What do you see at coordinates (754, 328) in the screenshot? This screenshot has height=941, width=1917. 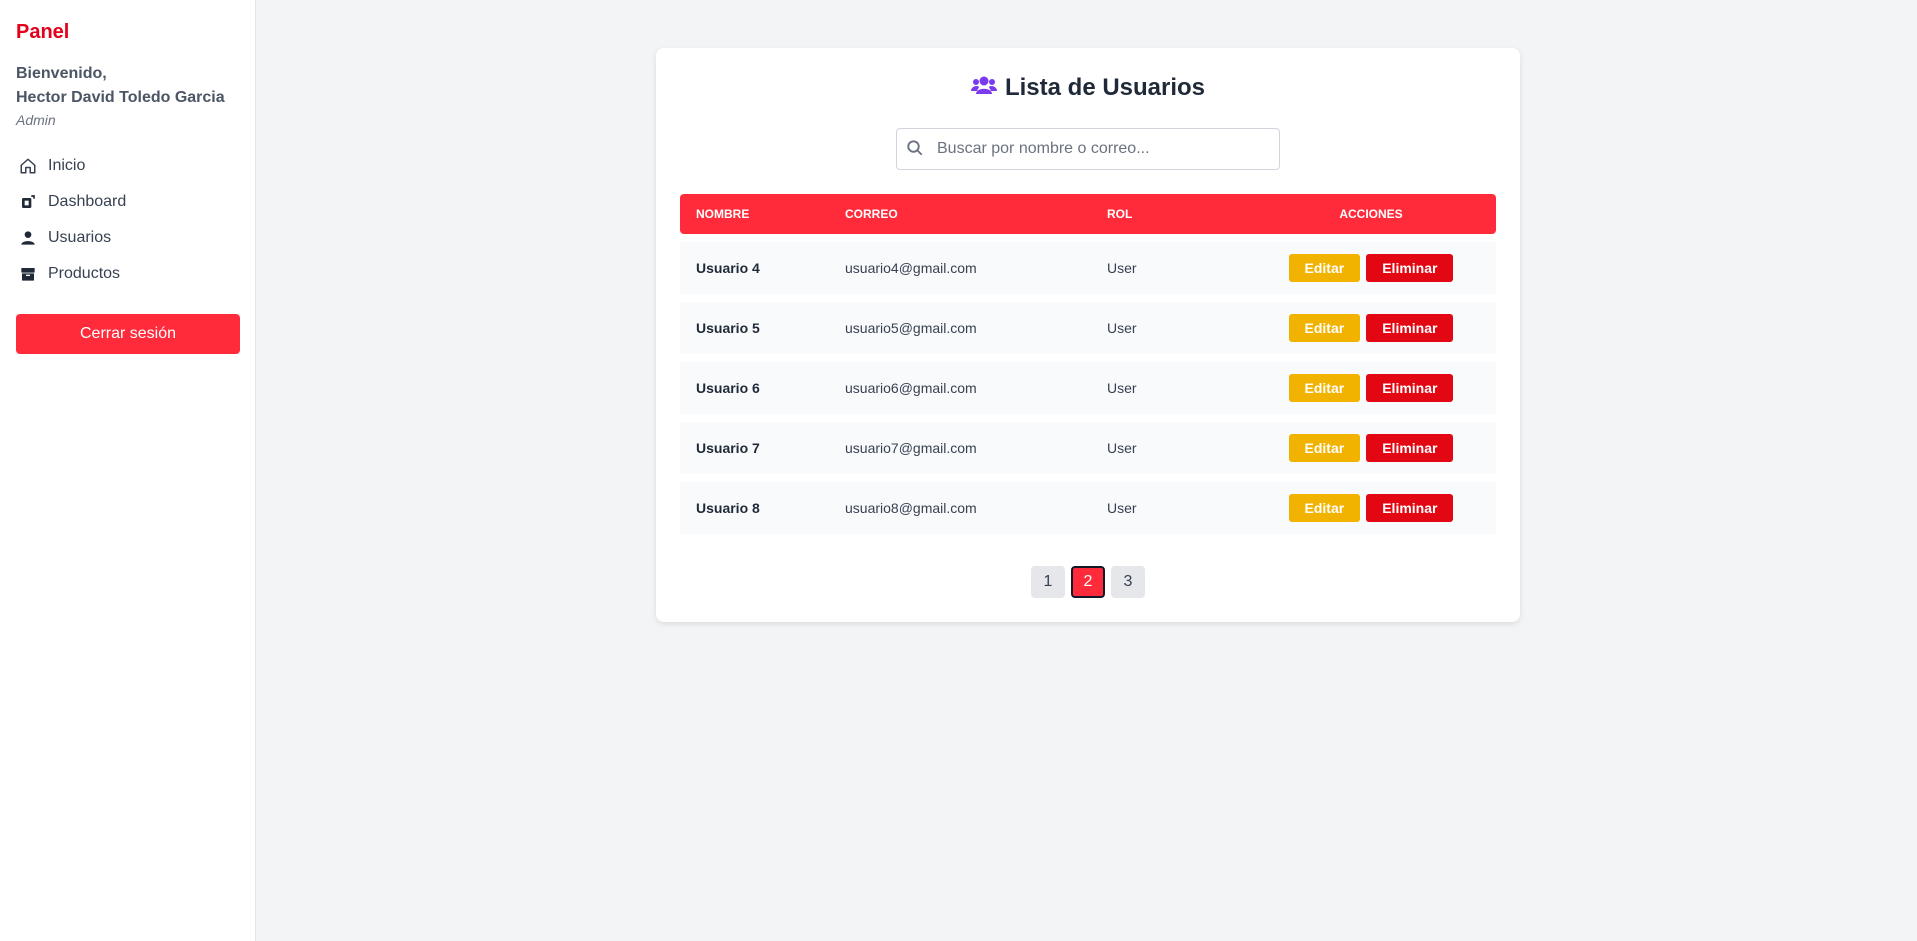 I see `cell-name: Usuario 5` at bounding box center [754, 328].